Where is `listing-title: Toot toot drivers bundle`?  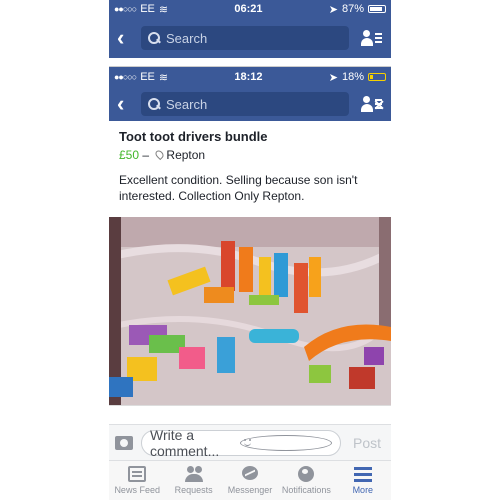
listing-title: Toot toot drivers bundle is located at coordinates (193, 136).